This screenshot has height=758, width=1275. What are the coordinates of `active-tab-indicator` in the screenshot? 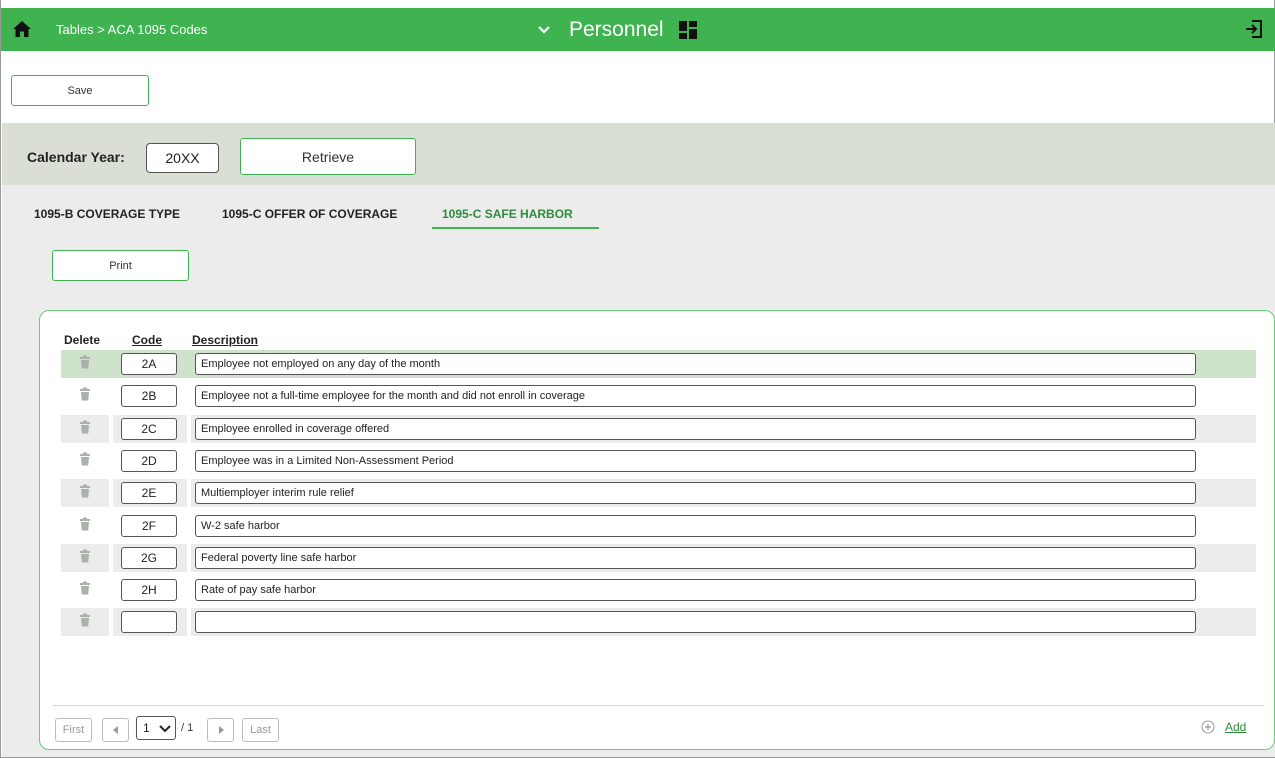 It's located at (515, 228).